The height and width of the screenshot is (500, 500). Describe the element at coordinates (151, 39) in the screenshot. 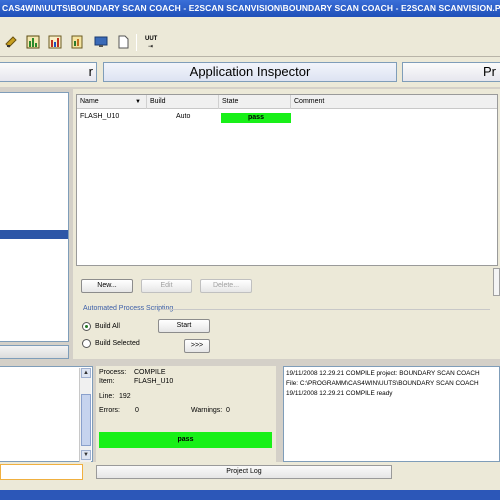

I see `uut-label: UUT` at that location.